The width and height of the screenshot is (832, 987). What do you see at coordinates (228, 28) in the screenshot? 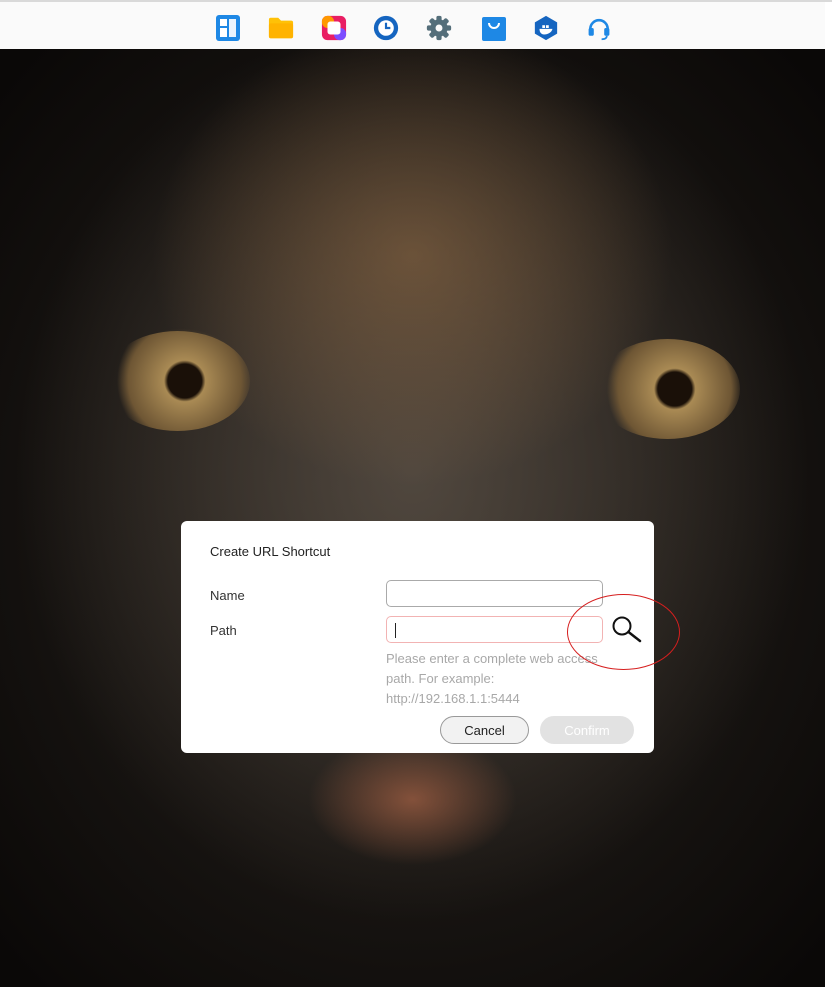
I see `dashboard-icon` at bounding box center [228, 28].